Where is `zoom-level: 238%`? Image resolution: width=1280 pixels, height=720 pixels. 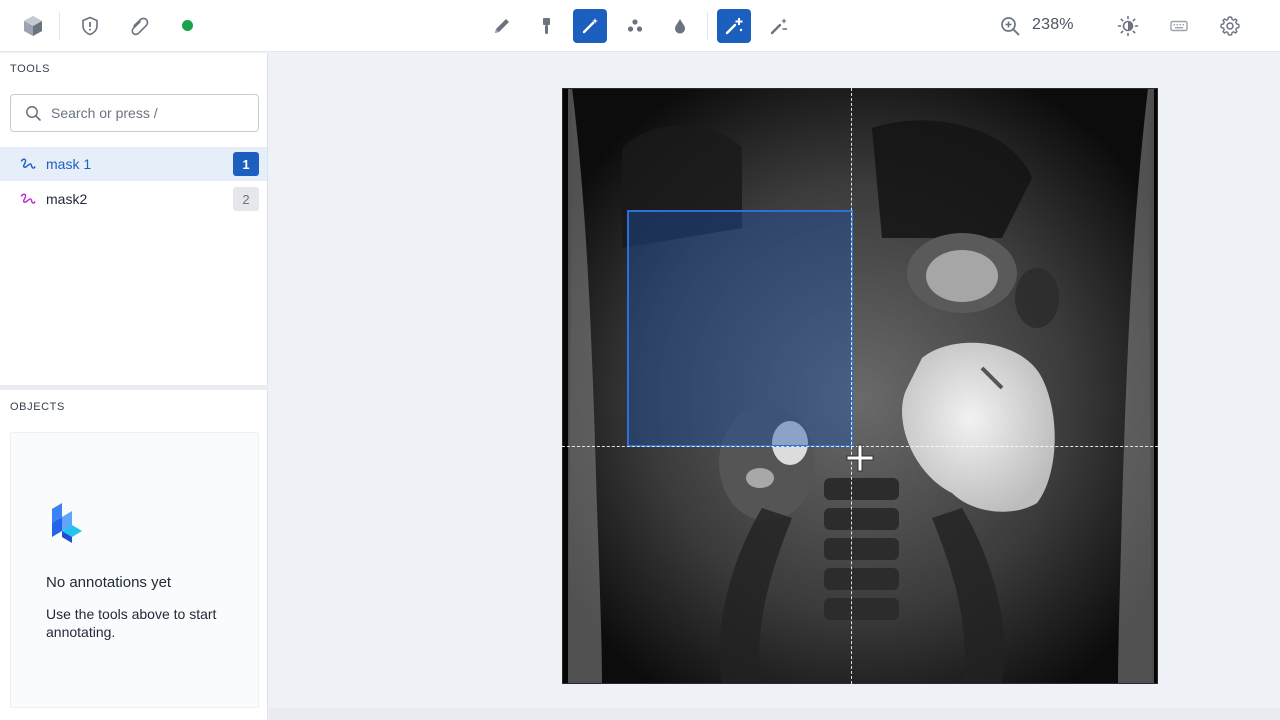 zoom-level: 238% is located at coordinates (1053, 25).